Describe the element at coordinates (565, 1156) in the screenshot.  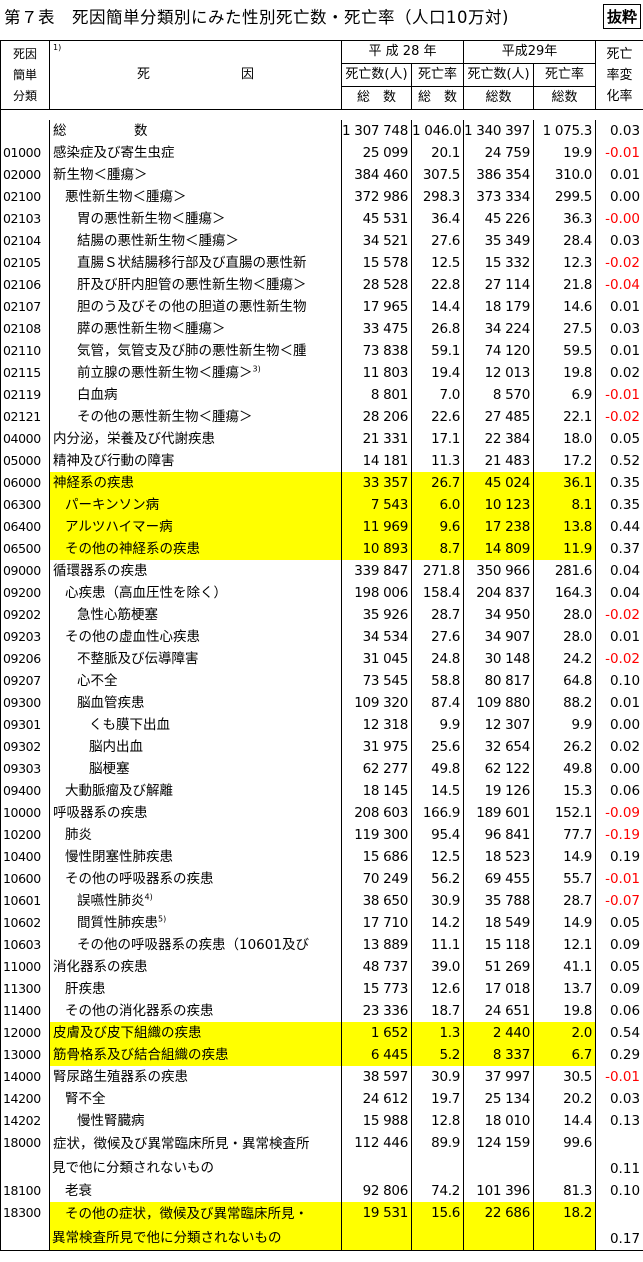
I see `row-r29: 99.6` at that location.